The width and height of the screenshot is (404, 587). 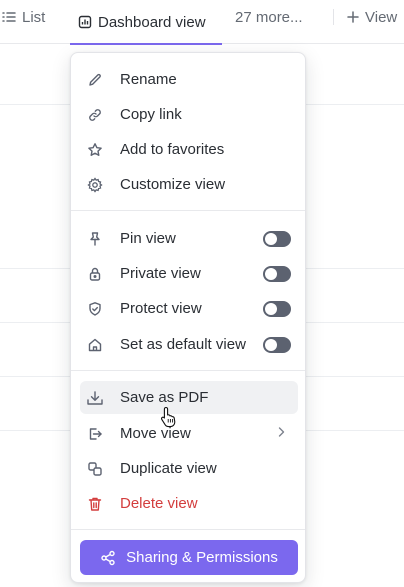 What do you see at coordinates (152, 22) in the screenshot?
I see `tab-dashboard-label: Dashboard view` at bounding box center [152, 22].